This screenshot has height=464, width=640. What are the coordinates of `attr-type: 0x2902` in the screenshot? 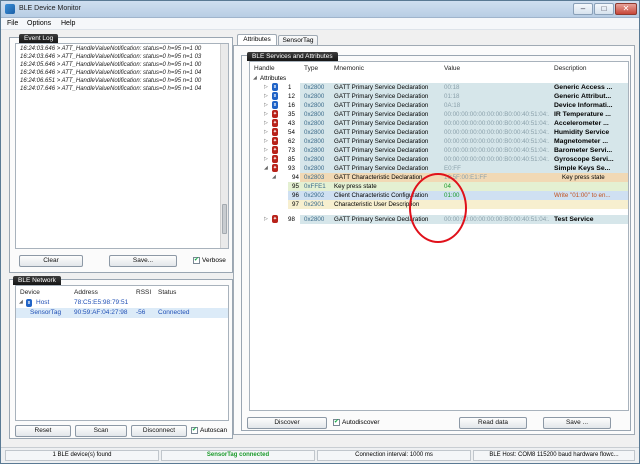 It's located at (314, 195).